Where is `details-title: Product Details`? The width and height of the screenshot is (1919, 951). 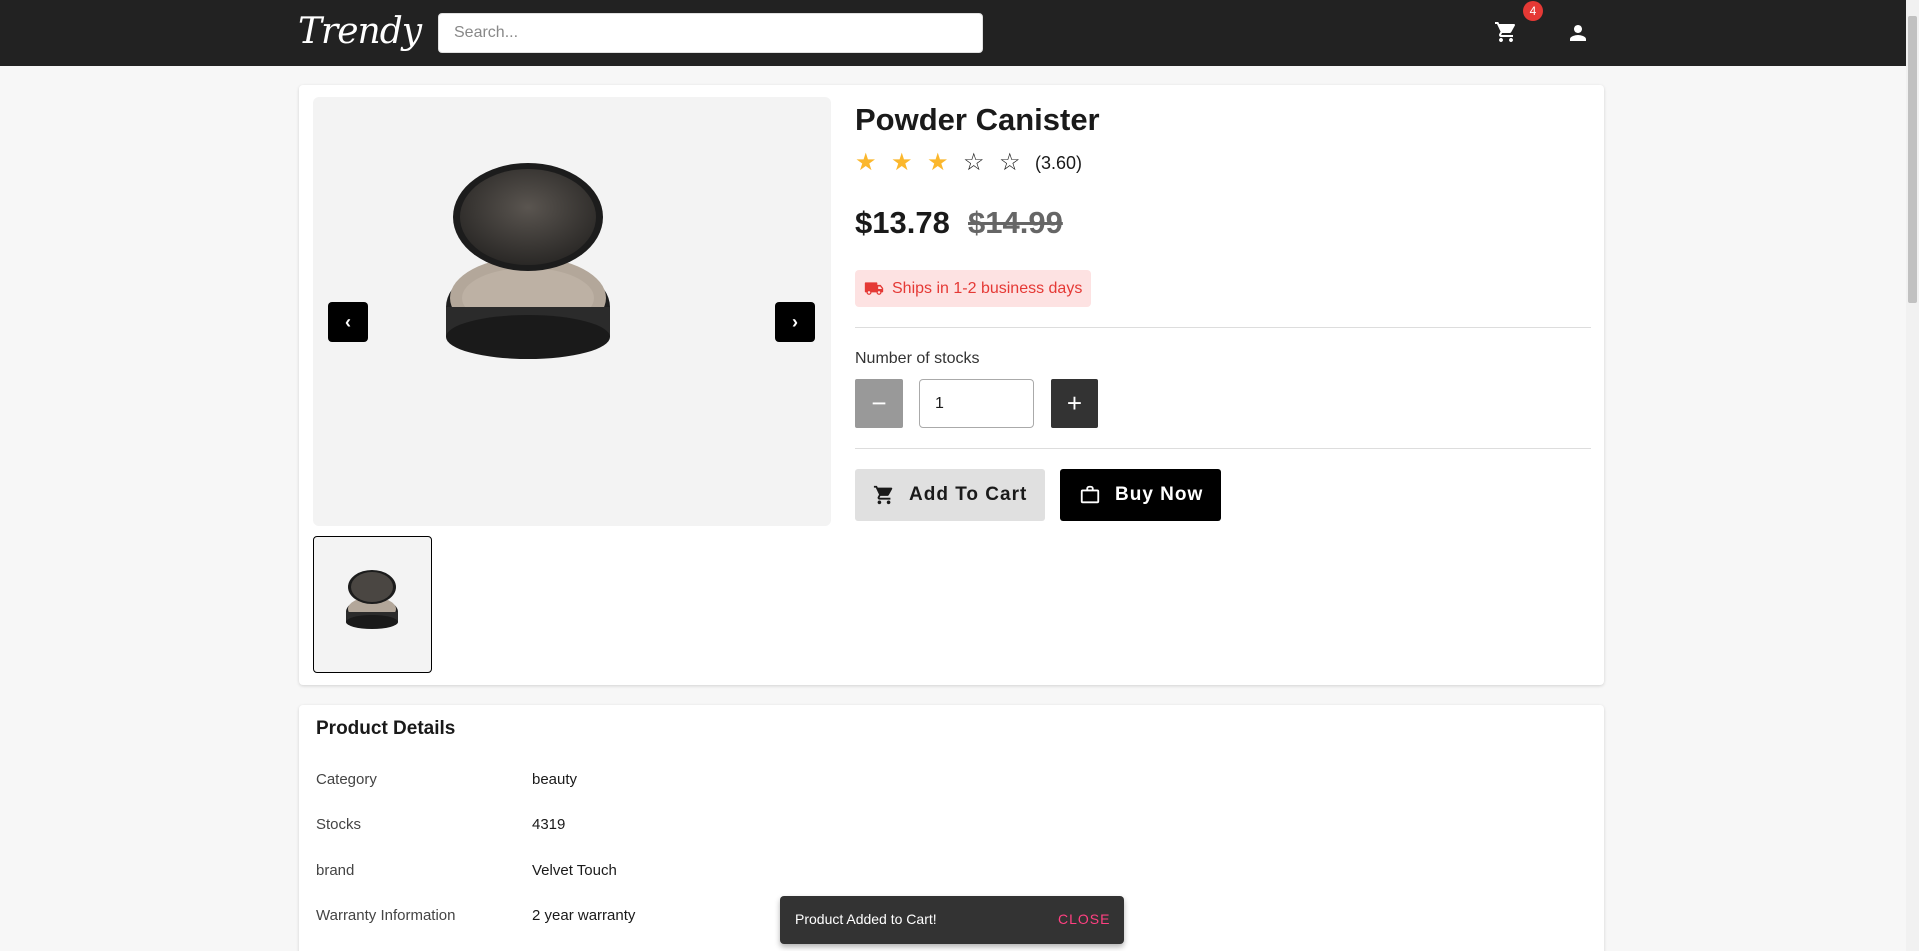 details-title: Product Details is located at coordinates (386, 728).